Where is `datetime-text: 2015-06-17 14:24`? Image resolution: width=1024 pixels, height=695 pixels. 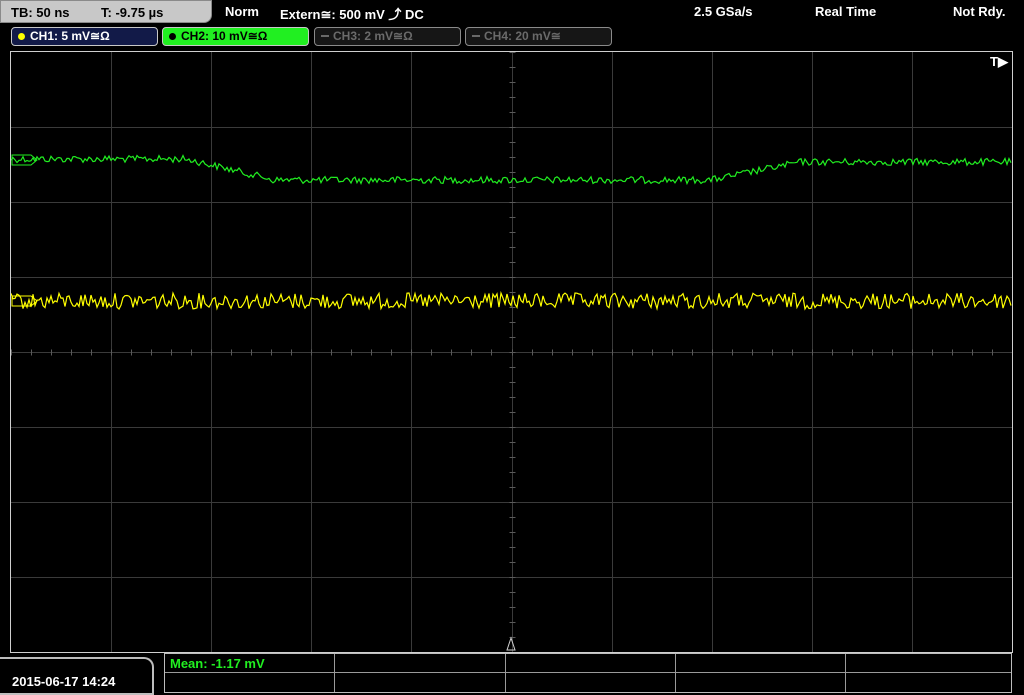
datetime-text: 2015-06-17 14:24 is located at coordinates (64, 681).